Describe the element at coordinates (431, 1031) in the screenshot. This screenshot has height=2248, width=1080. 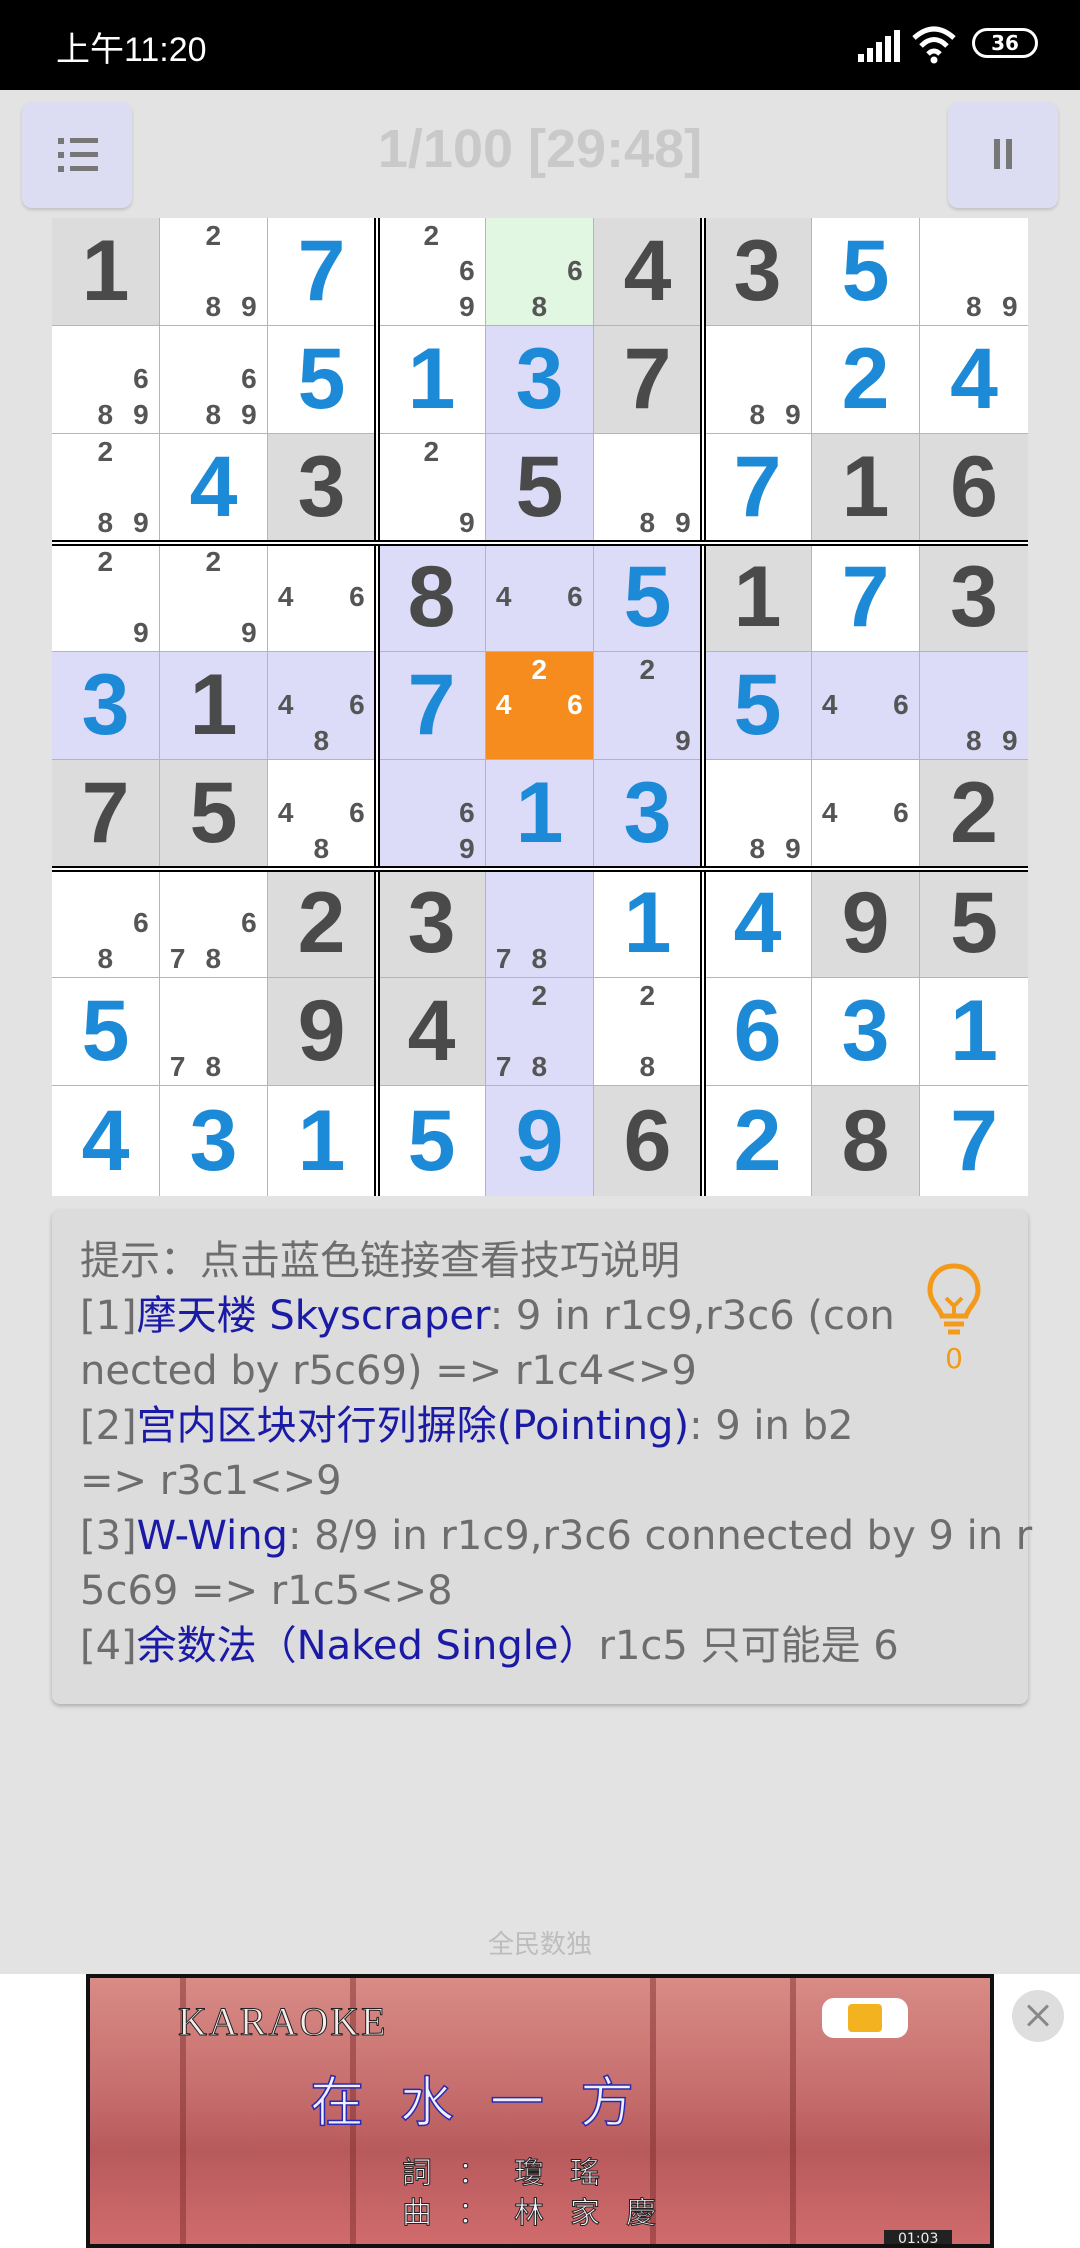
I see `cell-r8c4: 4` at that location.